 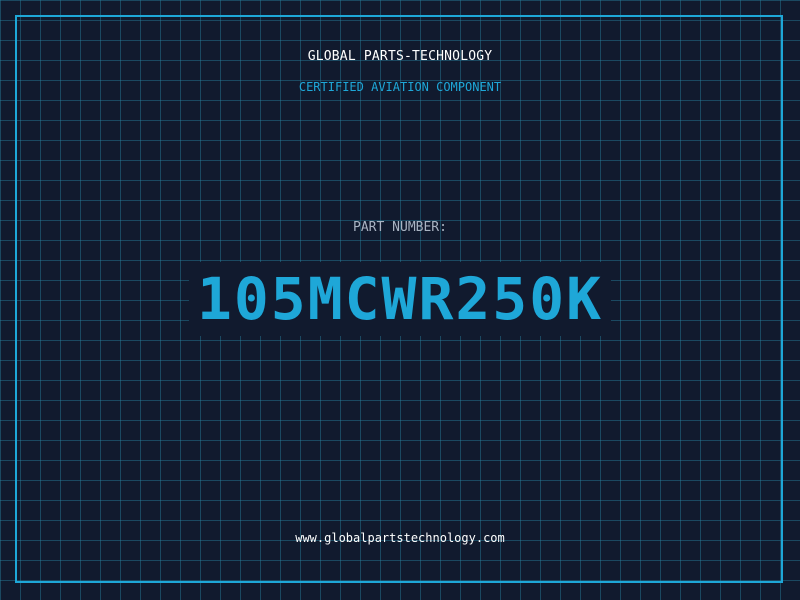 I want to click on website-url: www.globalpartstechnology.com, so click(x=400, y=538).